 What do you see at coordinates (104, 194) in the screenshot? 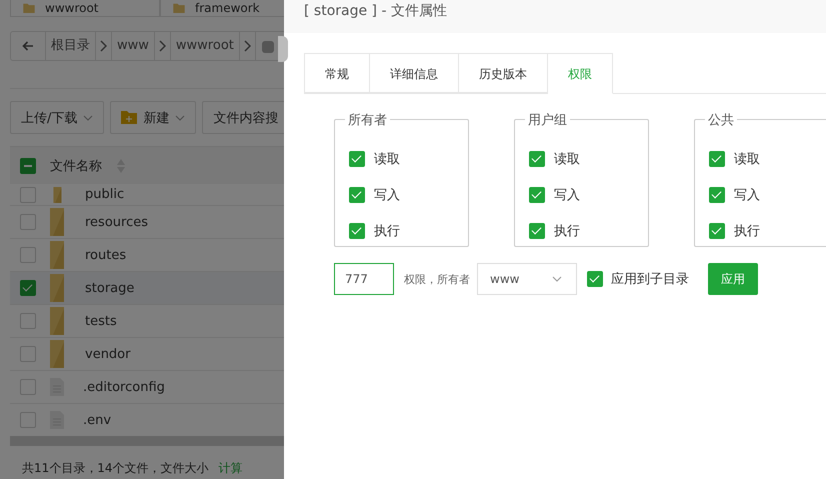
I see `file-name: public` at bounding box center [104, 194].